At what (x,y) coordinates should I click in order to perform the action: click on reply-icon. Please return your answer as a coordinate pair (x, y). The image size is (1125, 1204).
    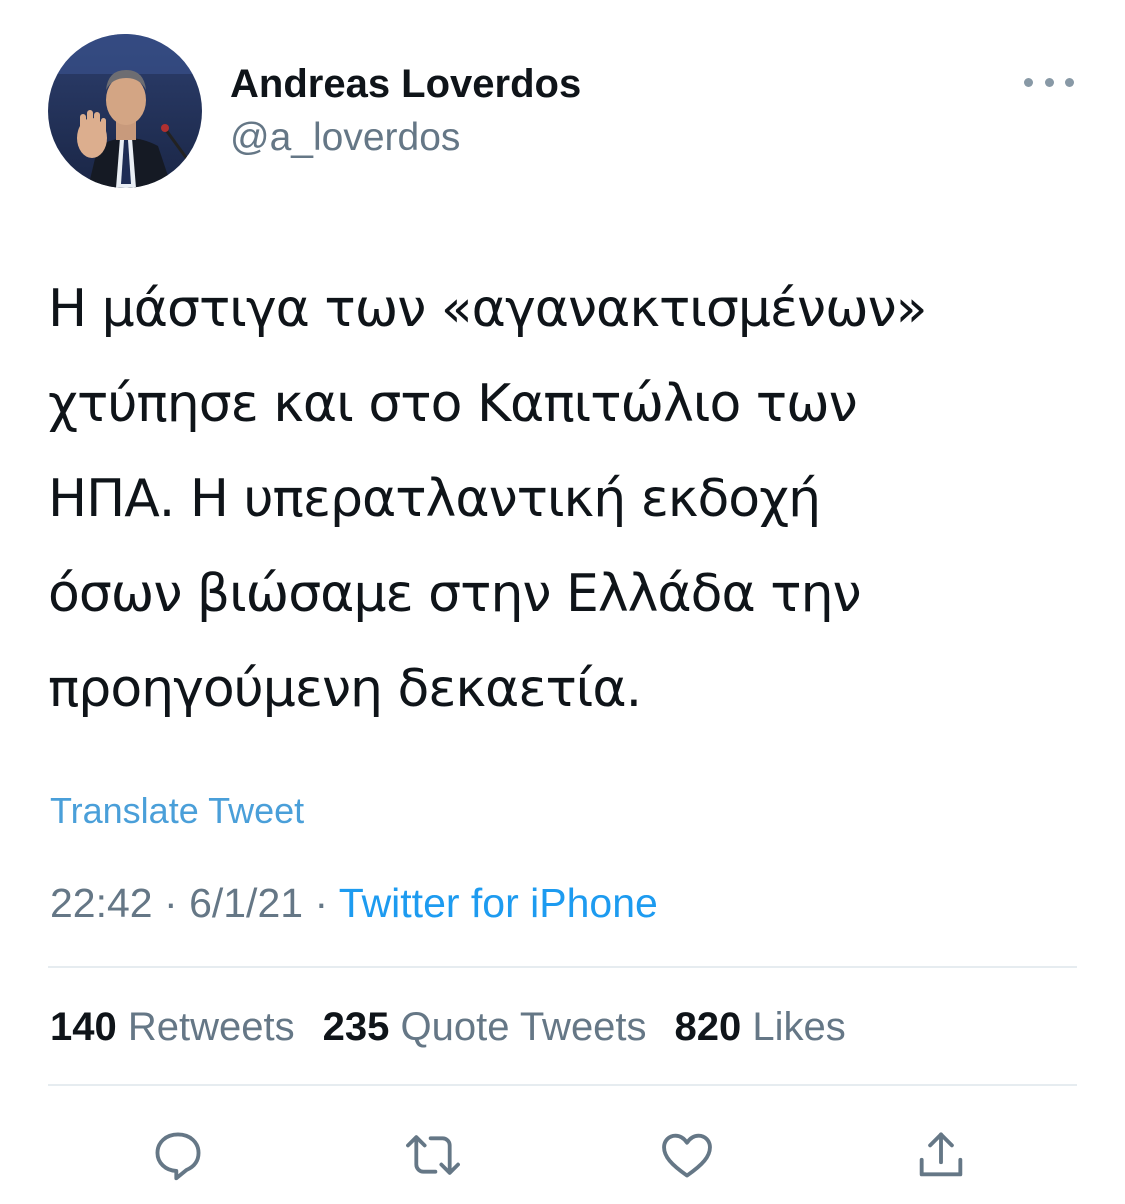
    Looking at the image, I should click on (178, 1155).